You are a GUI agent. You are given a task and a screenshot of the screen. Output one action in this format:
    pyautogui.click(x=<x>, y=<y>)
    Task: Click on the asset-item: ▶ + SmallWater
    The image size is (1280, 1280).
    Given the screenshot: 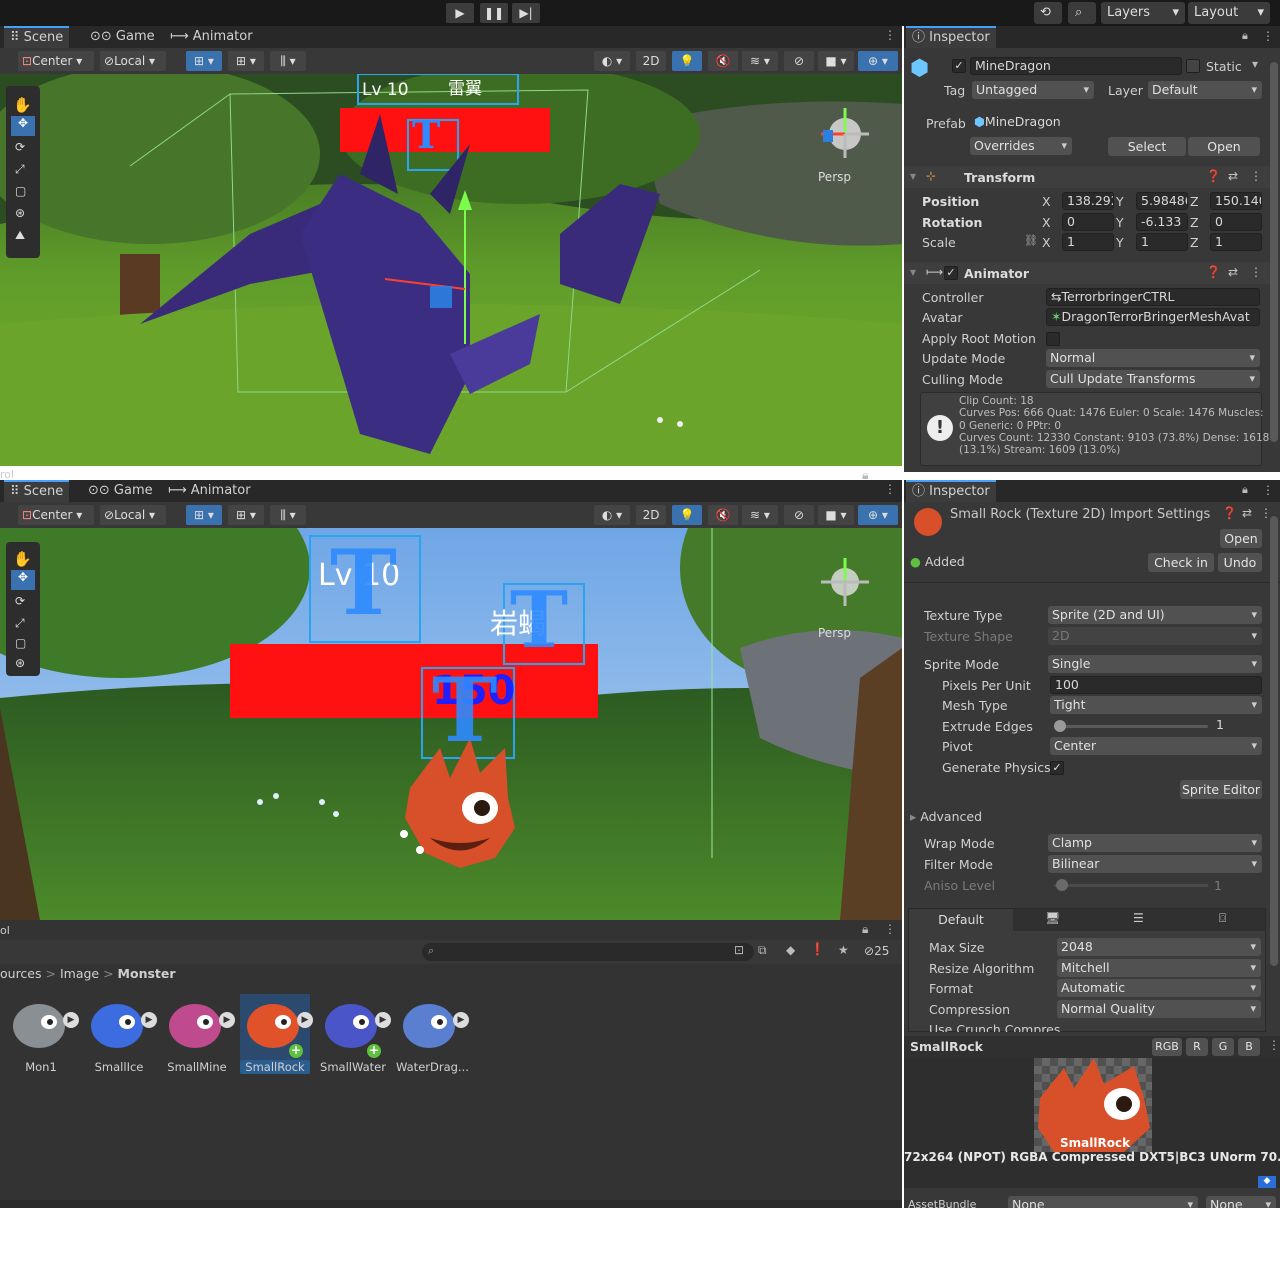 What is the action you would take?
    pyautogui.click(x=354, y=1034)
    